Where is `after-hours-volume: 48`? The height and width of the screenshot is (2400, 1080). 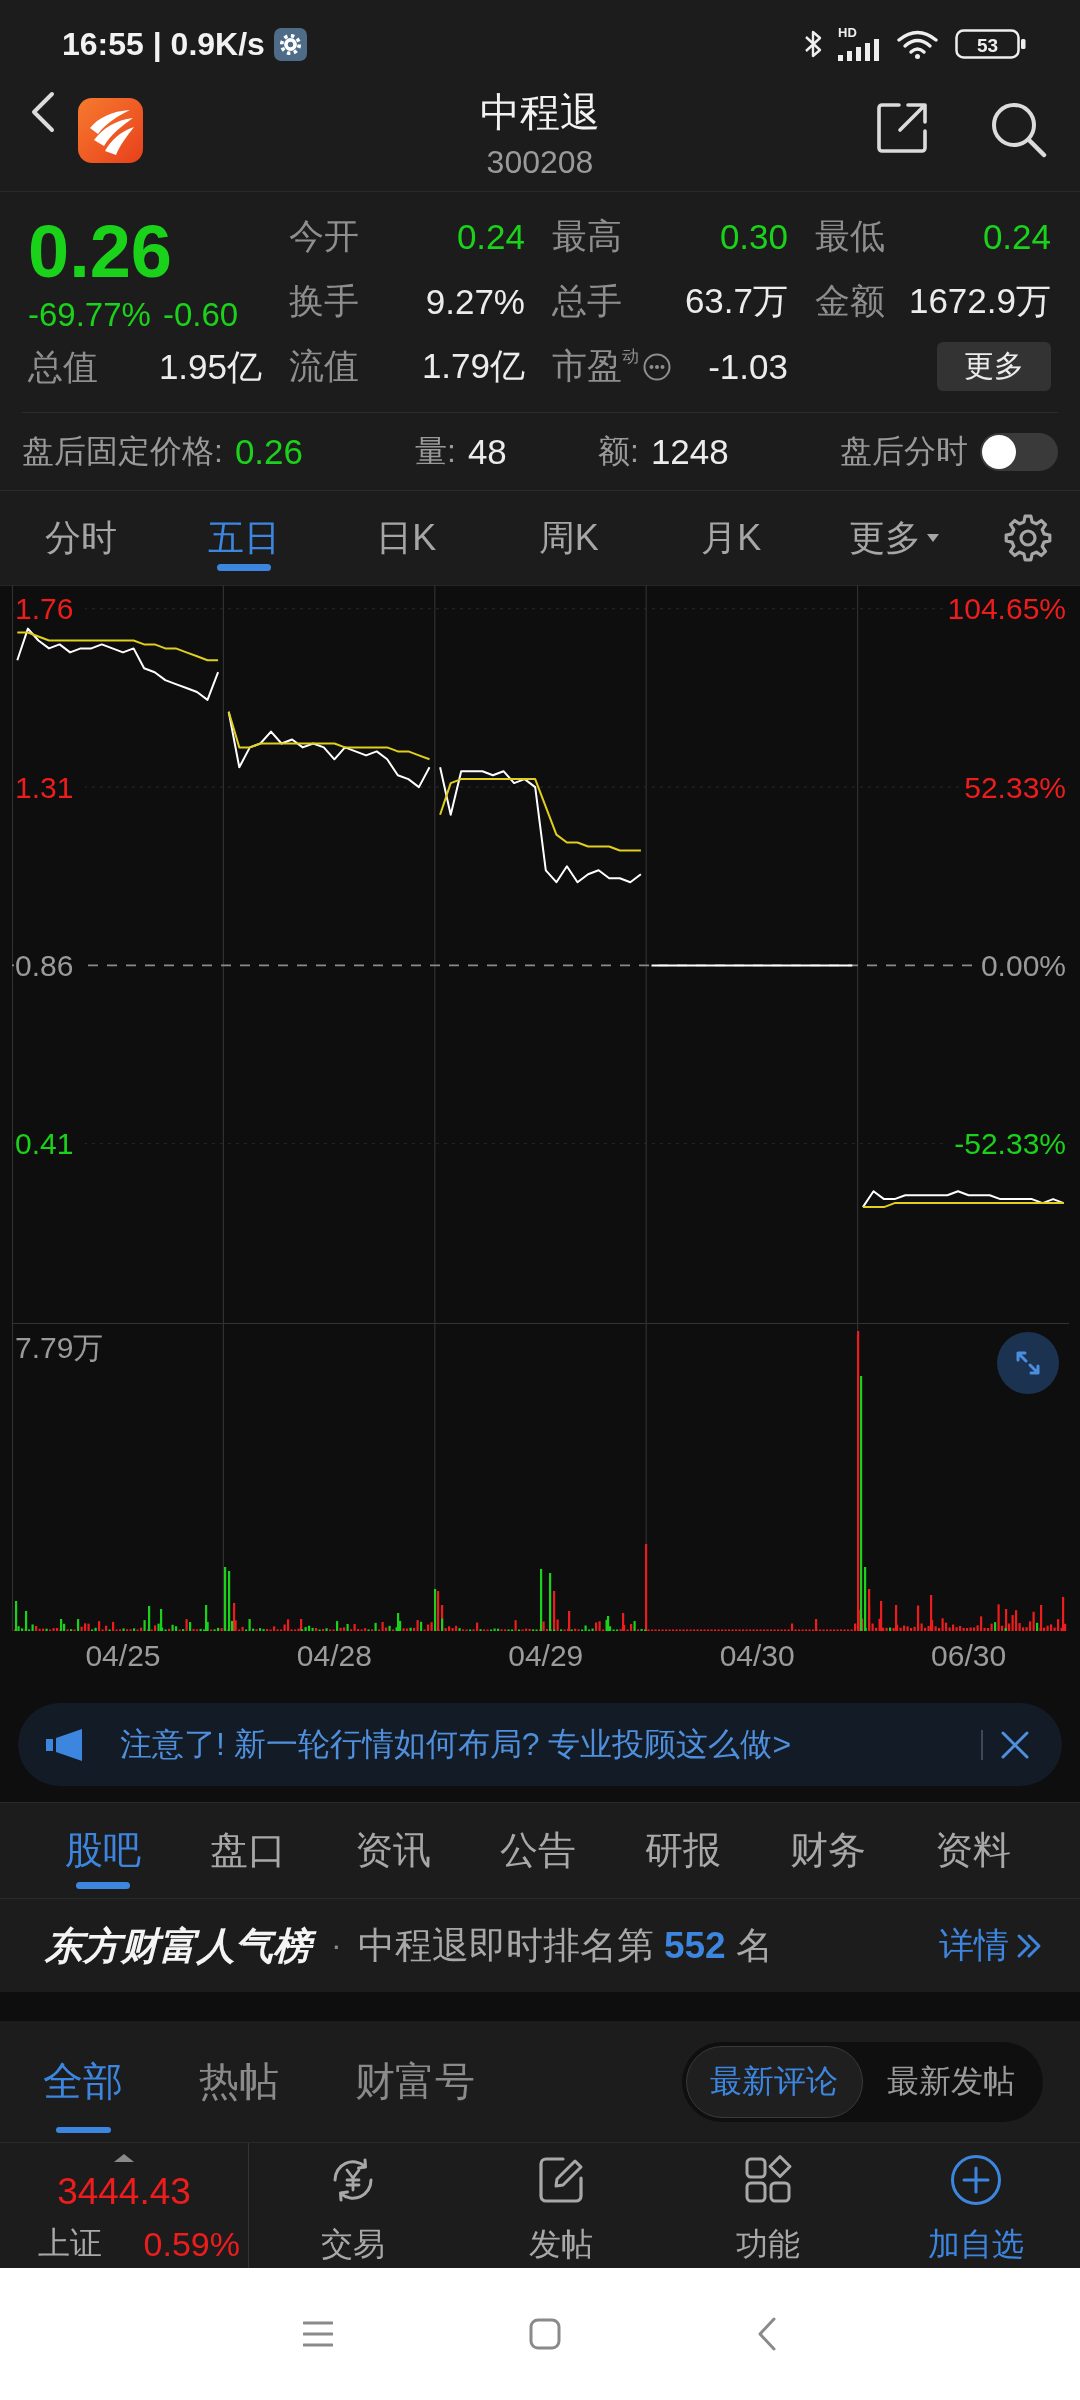
after-hours-volume: 48 is located at coordinates (487, 451).